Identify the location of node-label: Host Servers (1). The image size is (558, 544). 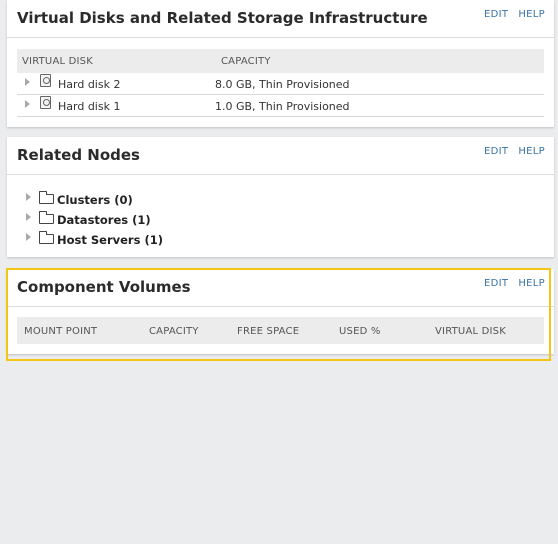
(110, 240).